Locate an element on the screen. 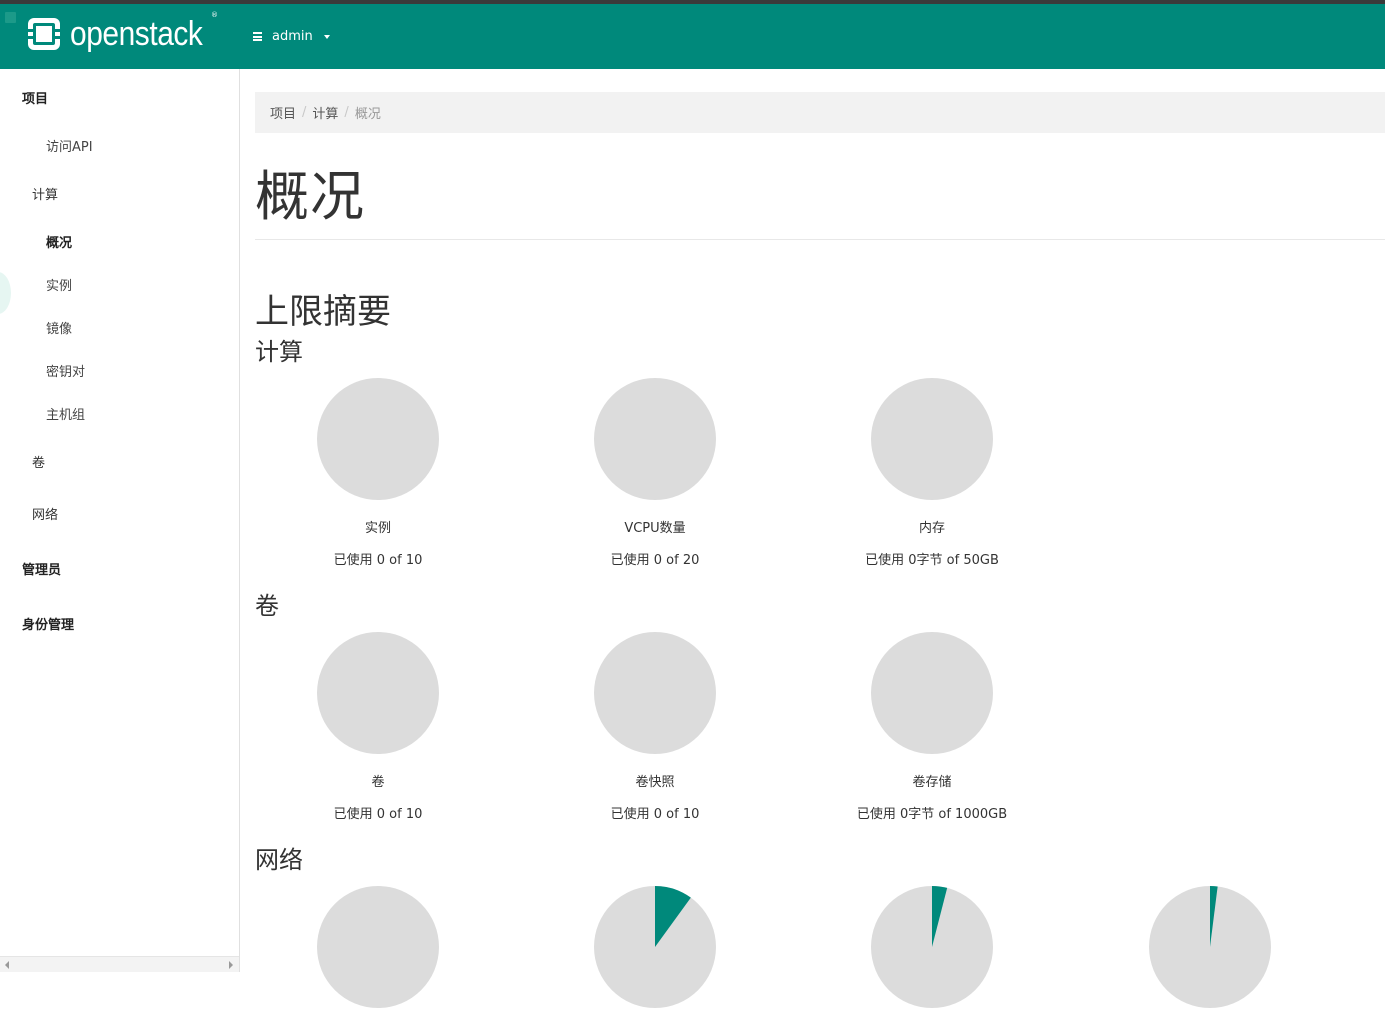 Image resolution: width=1385 pixels, height=1009 pixels. top-navbar: openstack ® admin is located at coordinates (692, 36).